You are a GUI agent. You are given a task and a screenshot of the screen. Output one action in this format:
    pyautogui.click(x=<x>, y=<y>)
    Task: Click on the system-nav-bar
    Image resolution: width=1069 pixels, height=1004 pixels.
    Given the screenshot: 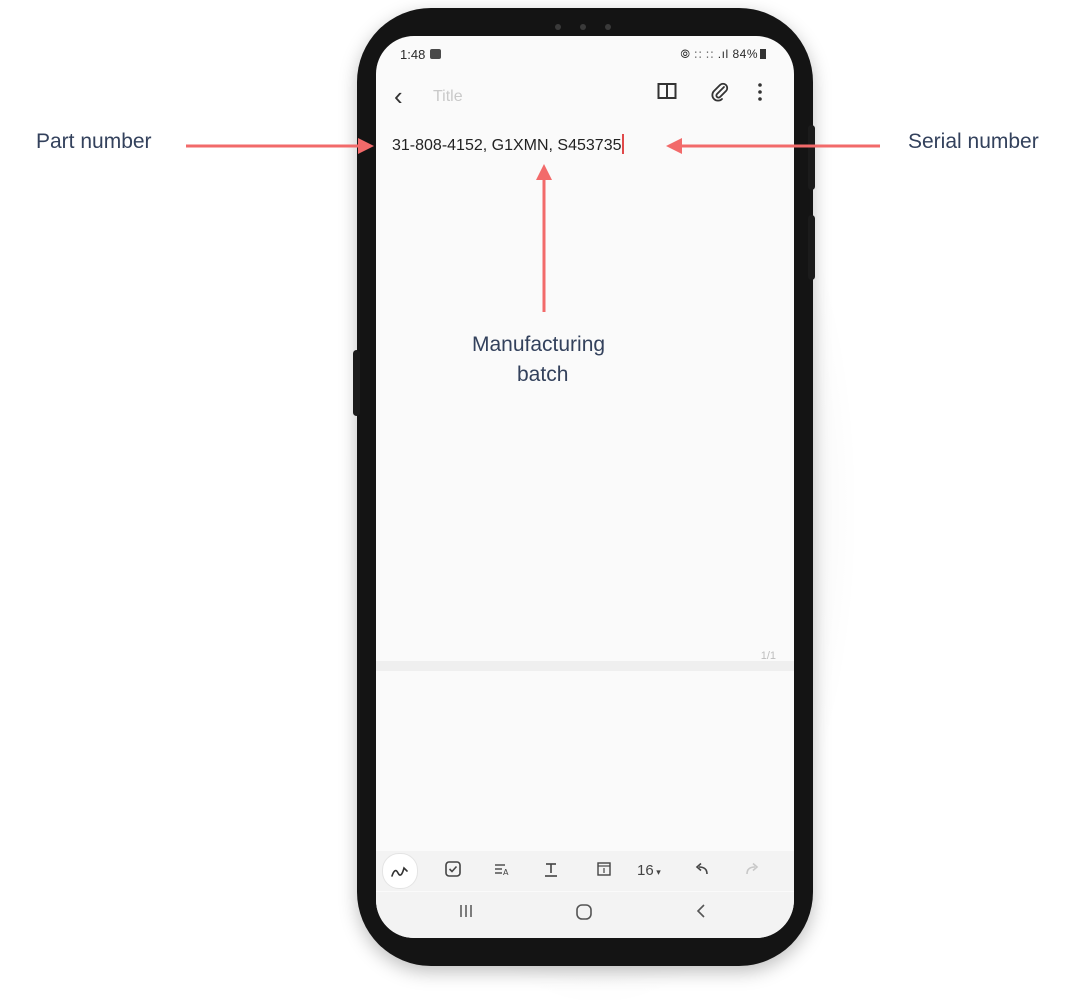 What is the action you would take?
    pyautogui.click(x=585, y=915)
    